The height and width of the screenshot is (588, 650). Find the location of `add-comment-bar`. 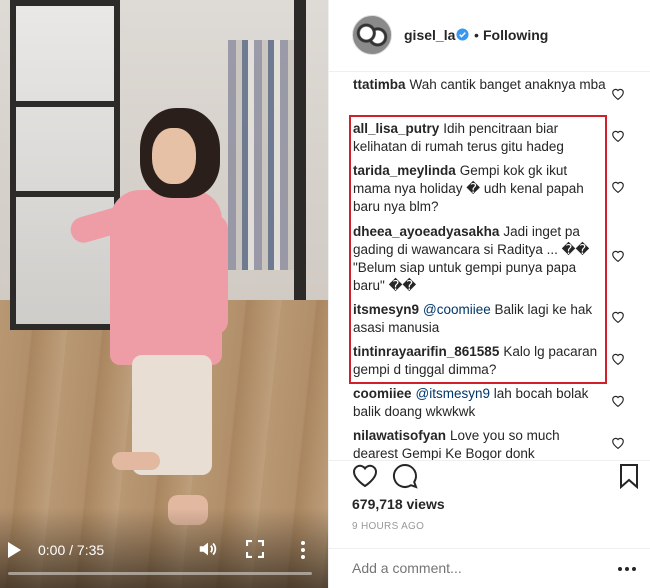

add-comment-bar is located at coordinates (489, 568).